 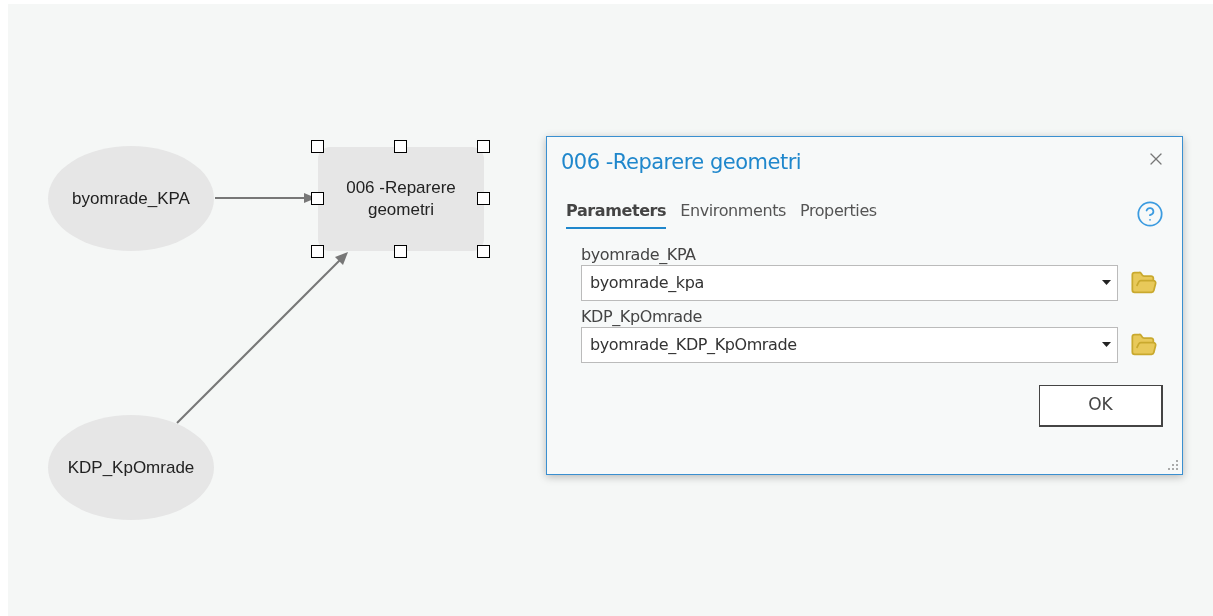 I want to click on help-icon, so click(x=1150, y=213).